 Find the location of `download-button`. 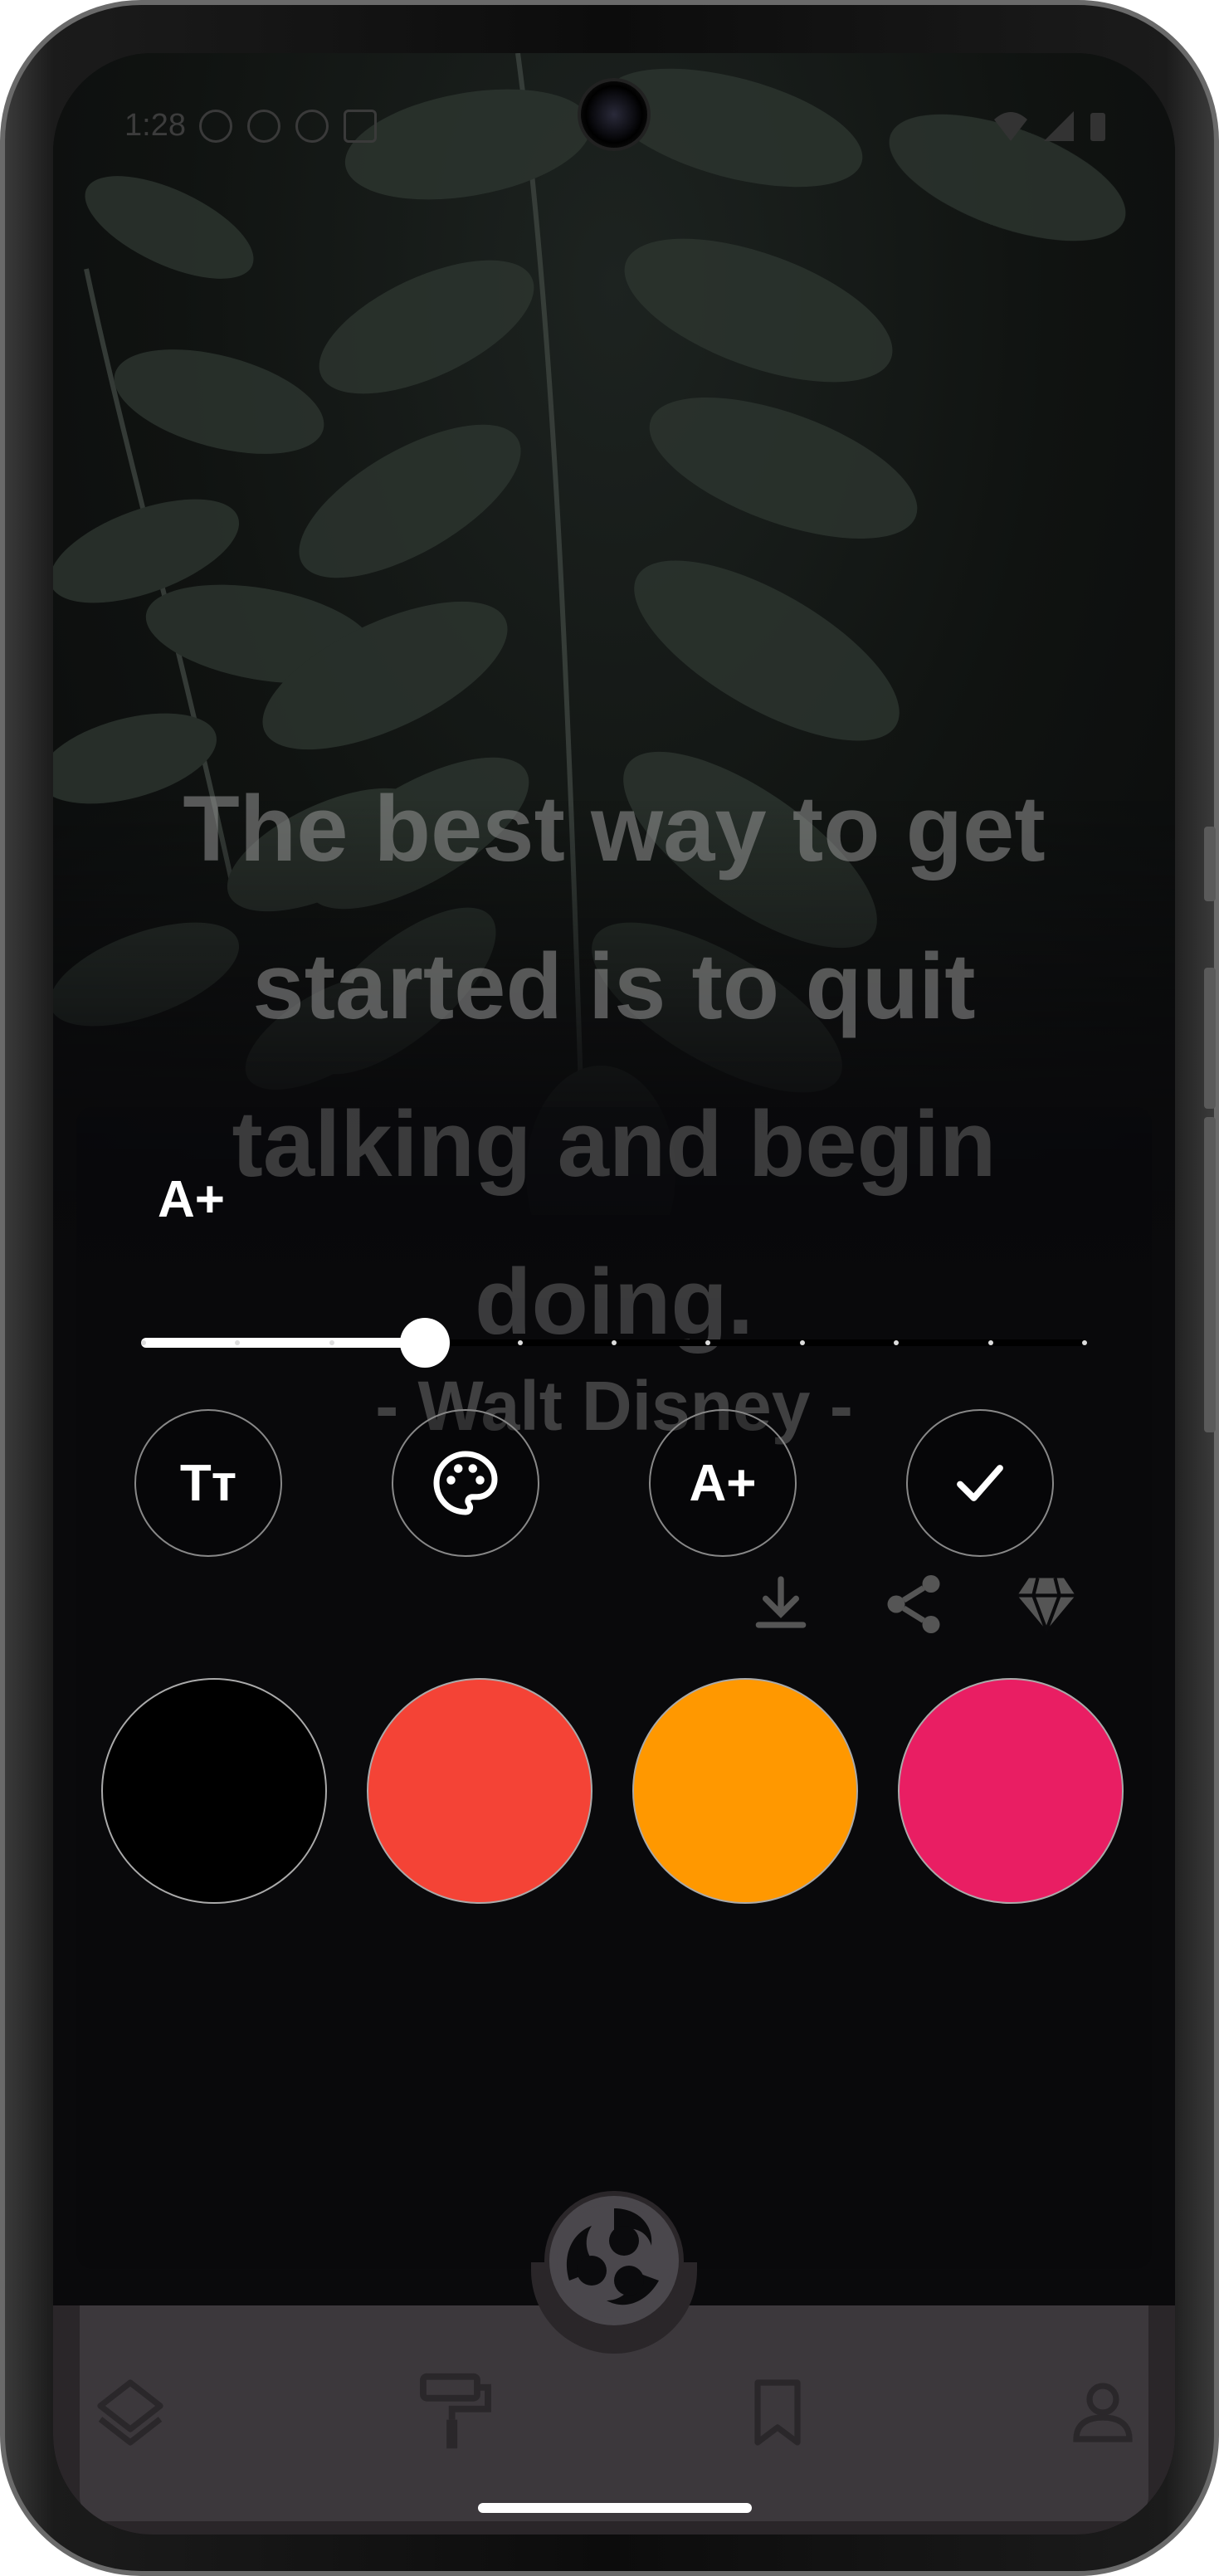

download-button is located at coordinates (781, 1605).